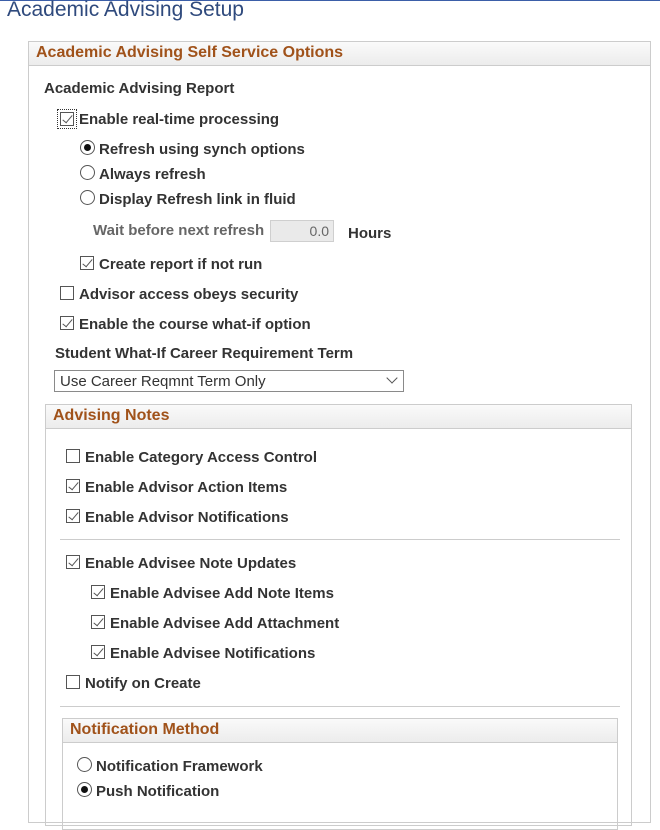  What do you see at coordinates (67, 293) in the screenshot?
I see `advisor-access-checkbox` at bounding box center [67, 293].